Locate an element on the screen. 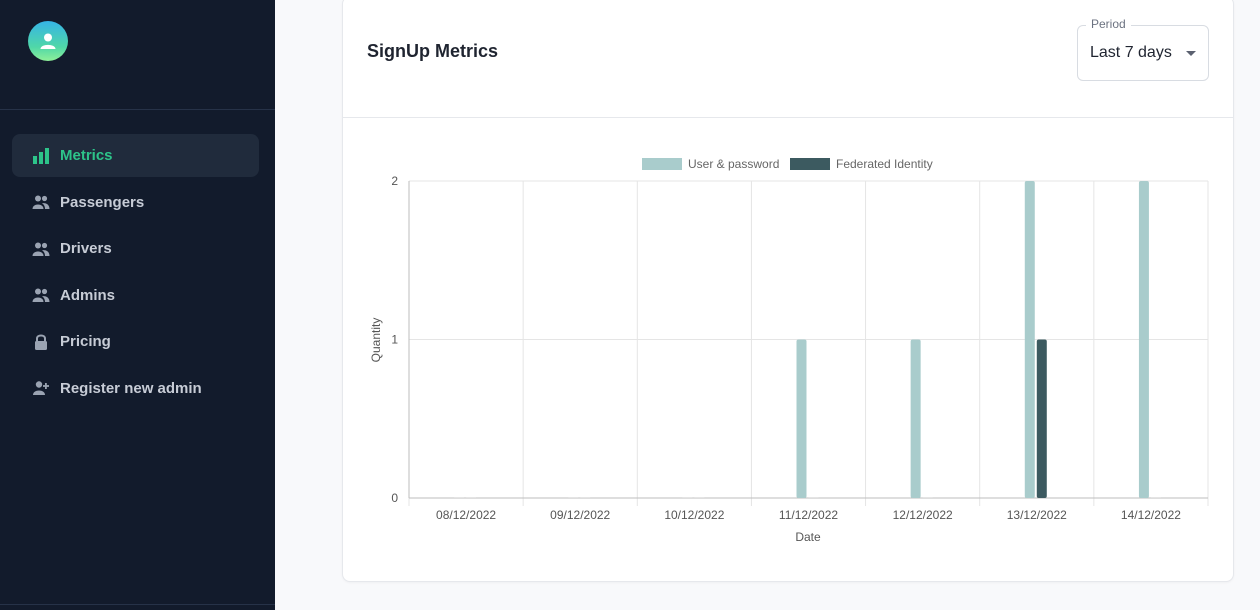 The height and width of the screenshot is (610, 1260). x-tick-label: 11/12/2022 is located at coordinates (808, 515).